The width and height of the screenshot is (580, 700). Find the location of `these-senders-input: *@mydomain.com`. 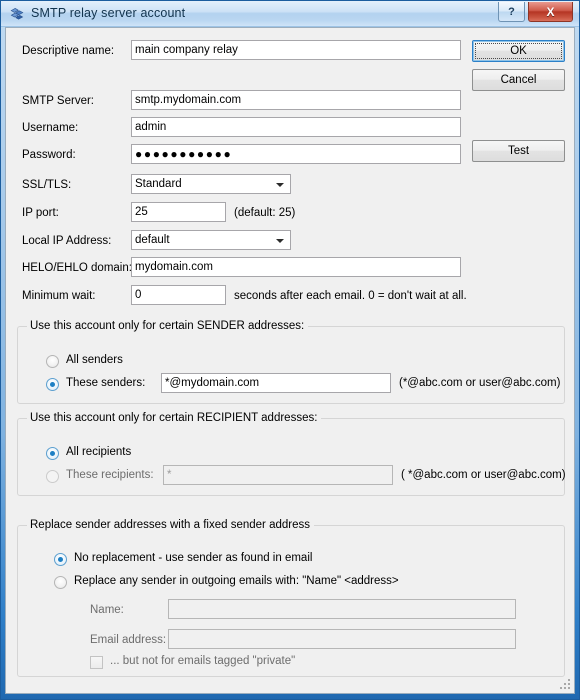

these-senders-input: *@mydomain.com is located at coordinates (276, 383).